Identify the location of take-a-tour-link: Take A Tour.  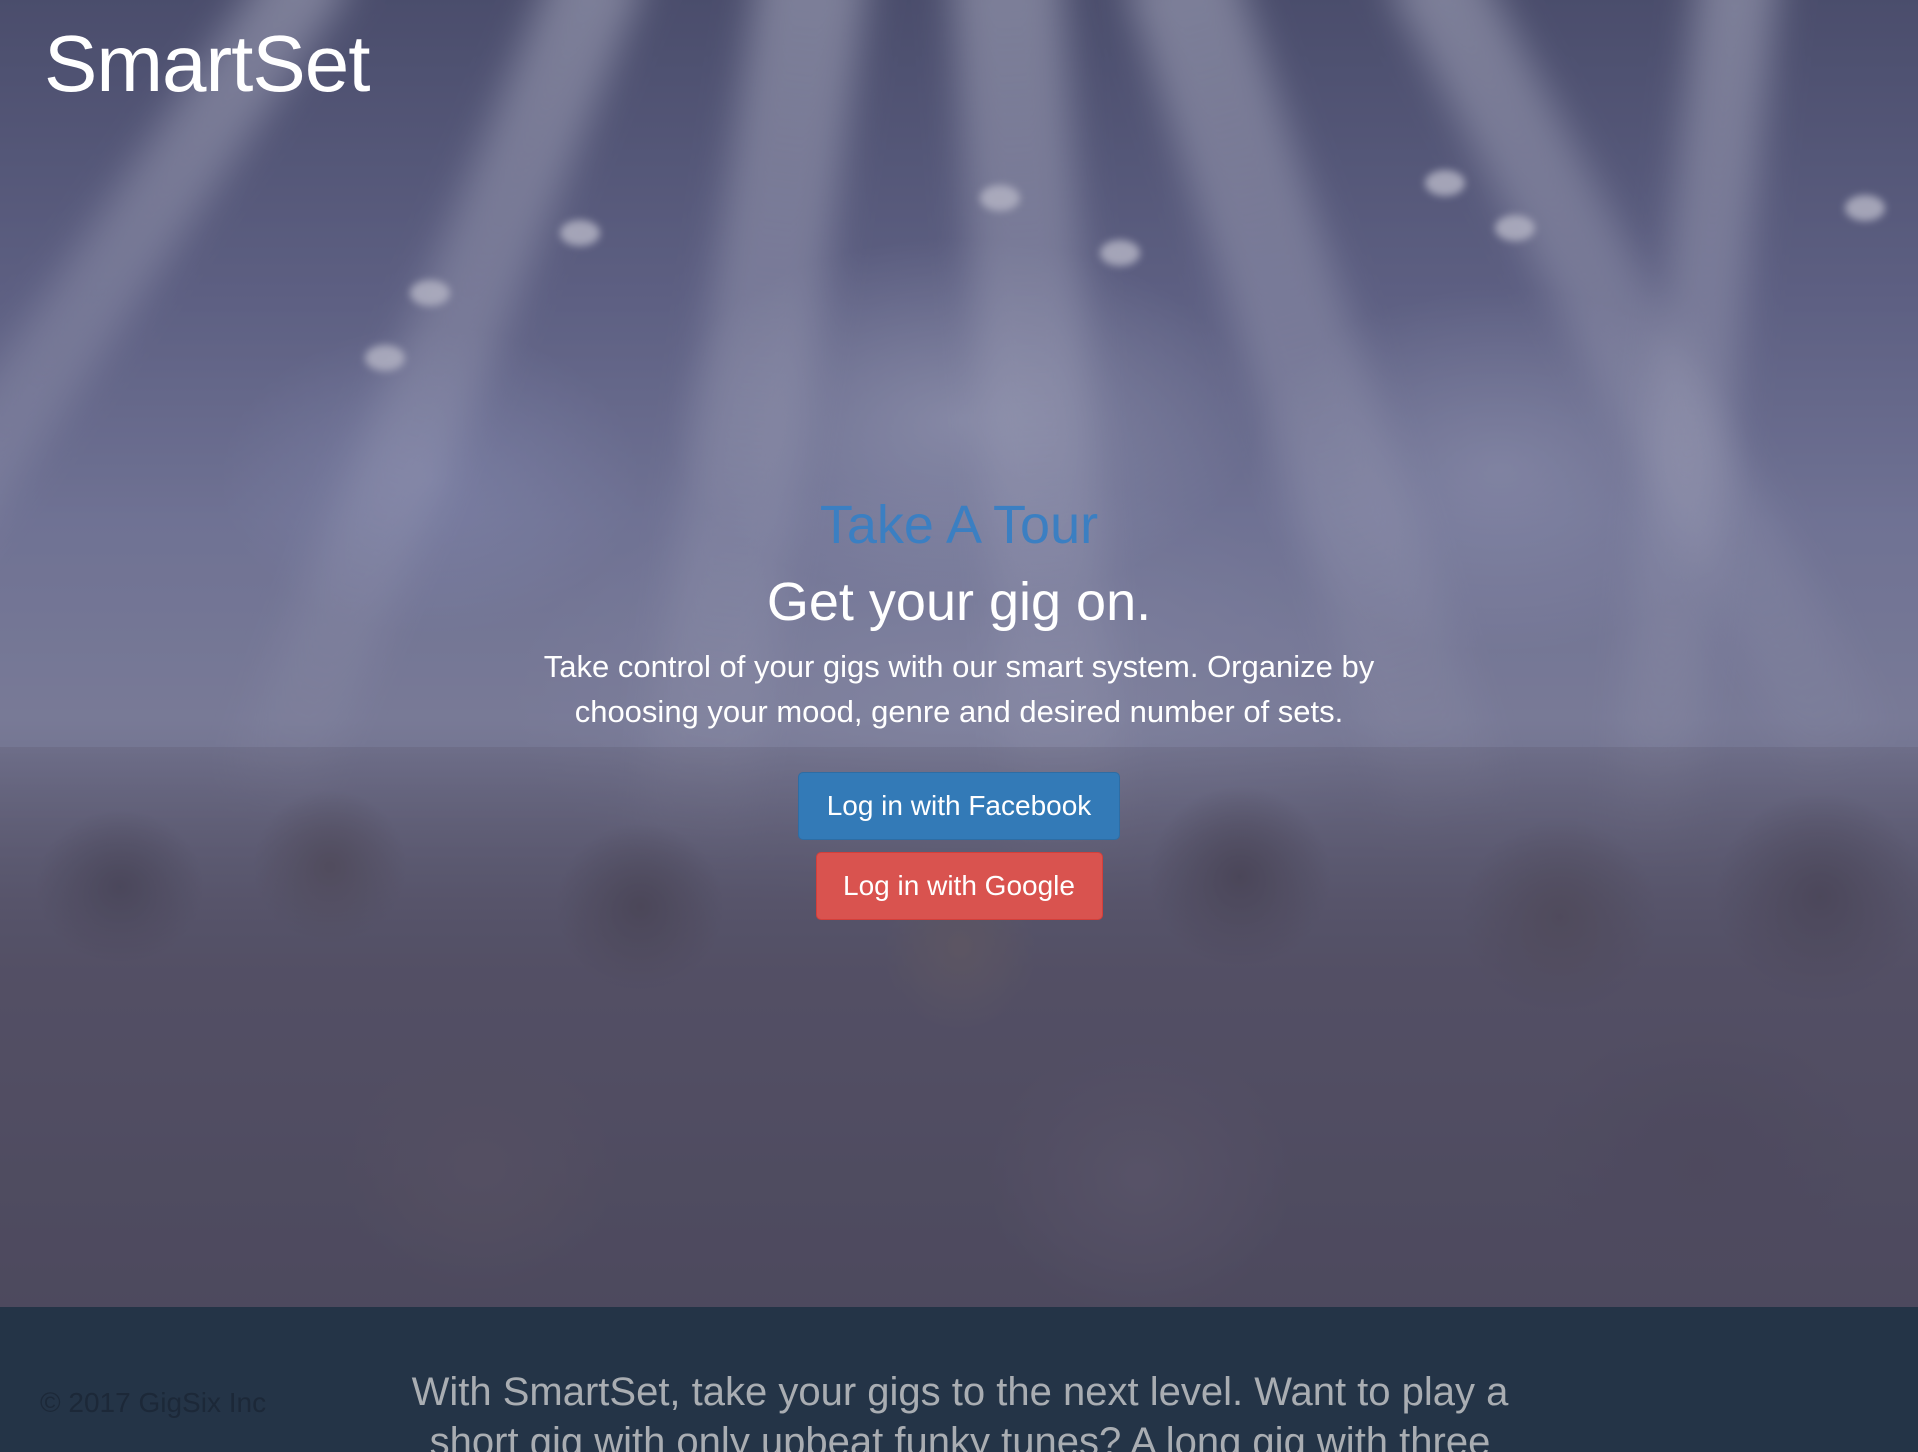
(959, 525).